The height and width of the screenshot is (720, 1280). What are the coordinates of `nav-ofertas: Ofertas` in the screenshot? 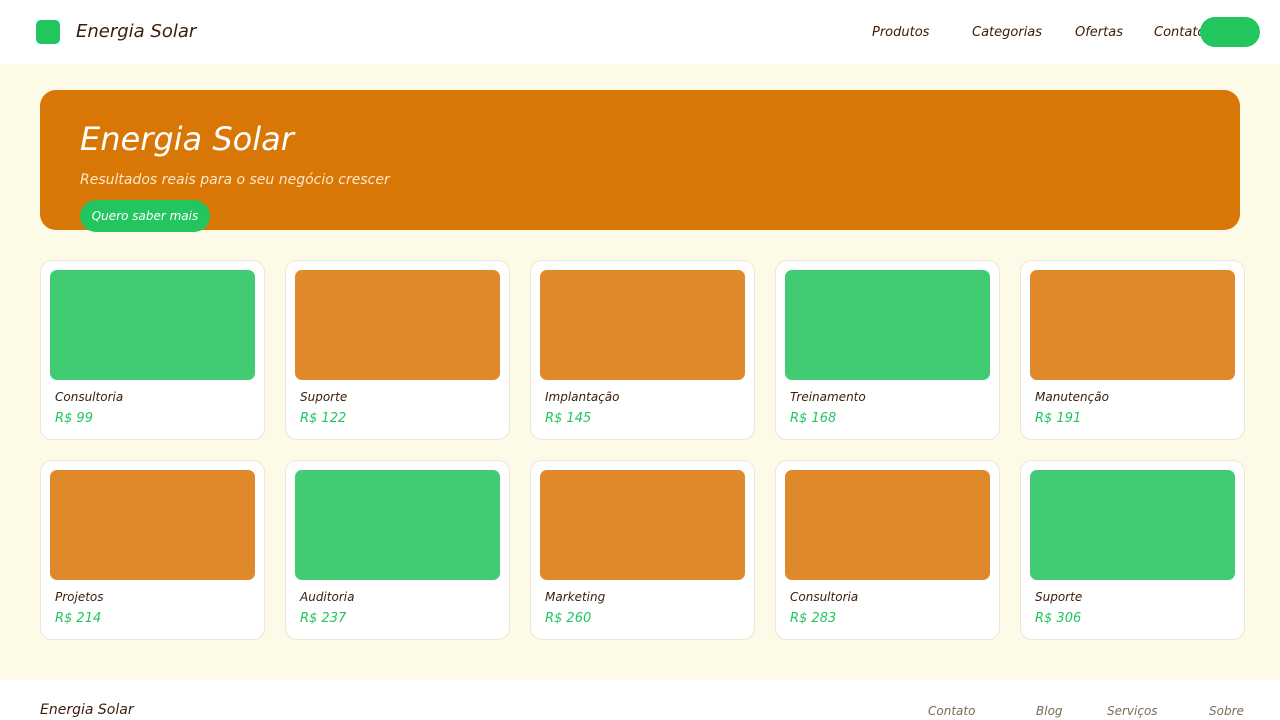 It's located at (1099, 32).